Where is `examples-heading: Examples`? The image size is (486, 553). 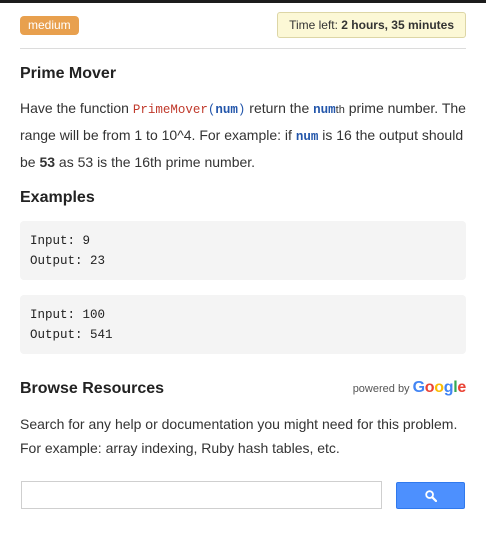
examples-heading: Examples is located at coordinates (57, 197).